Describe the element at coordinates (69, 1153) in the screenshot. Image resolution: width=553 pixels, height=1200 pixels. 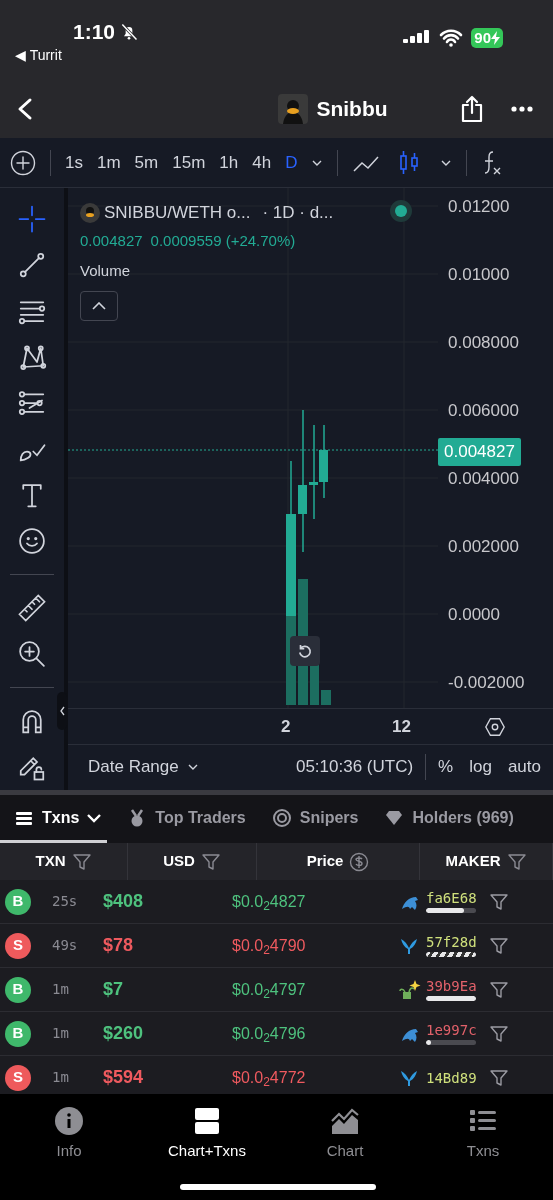
I see `nav-tab: Info` at that location.